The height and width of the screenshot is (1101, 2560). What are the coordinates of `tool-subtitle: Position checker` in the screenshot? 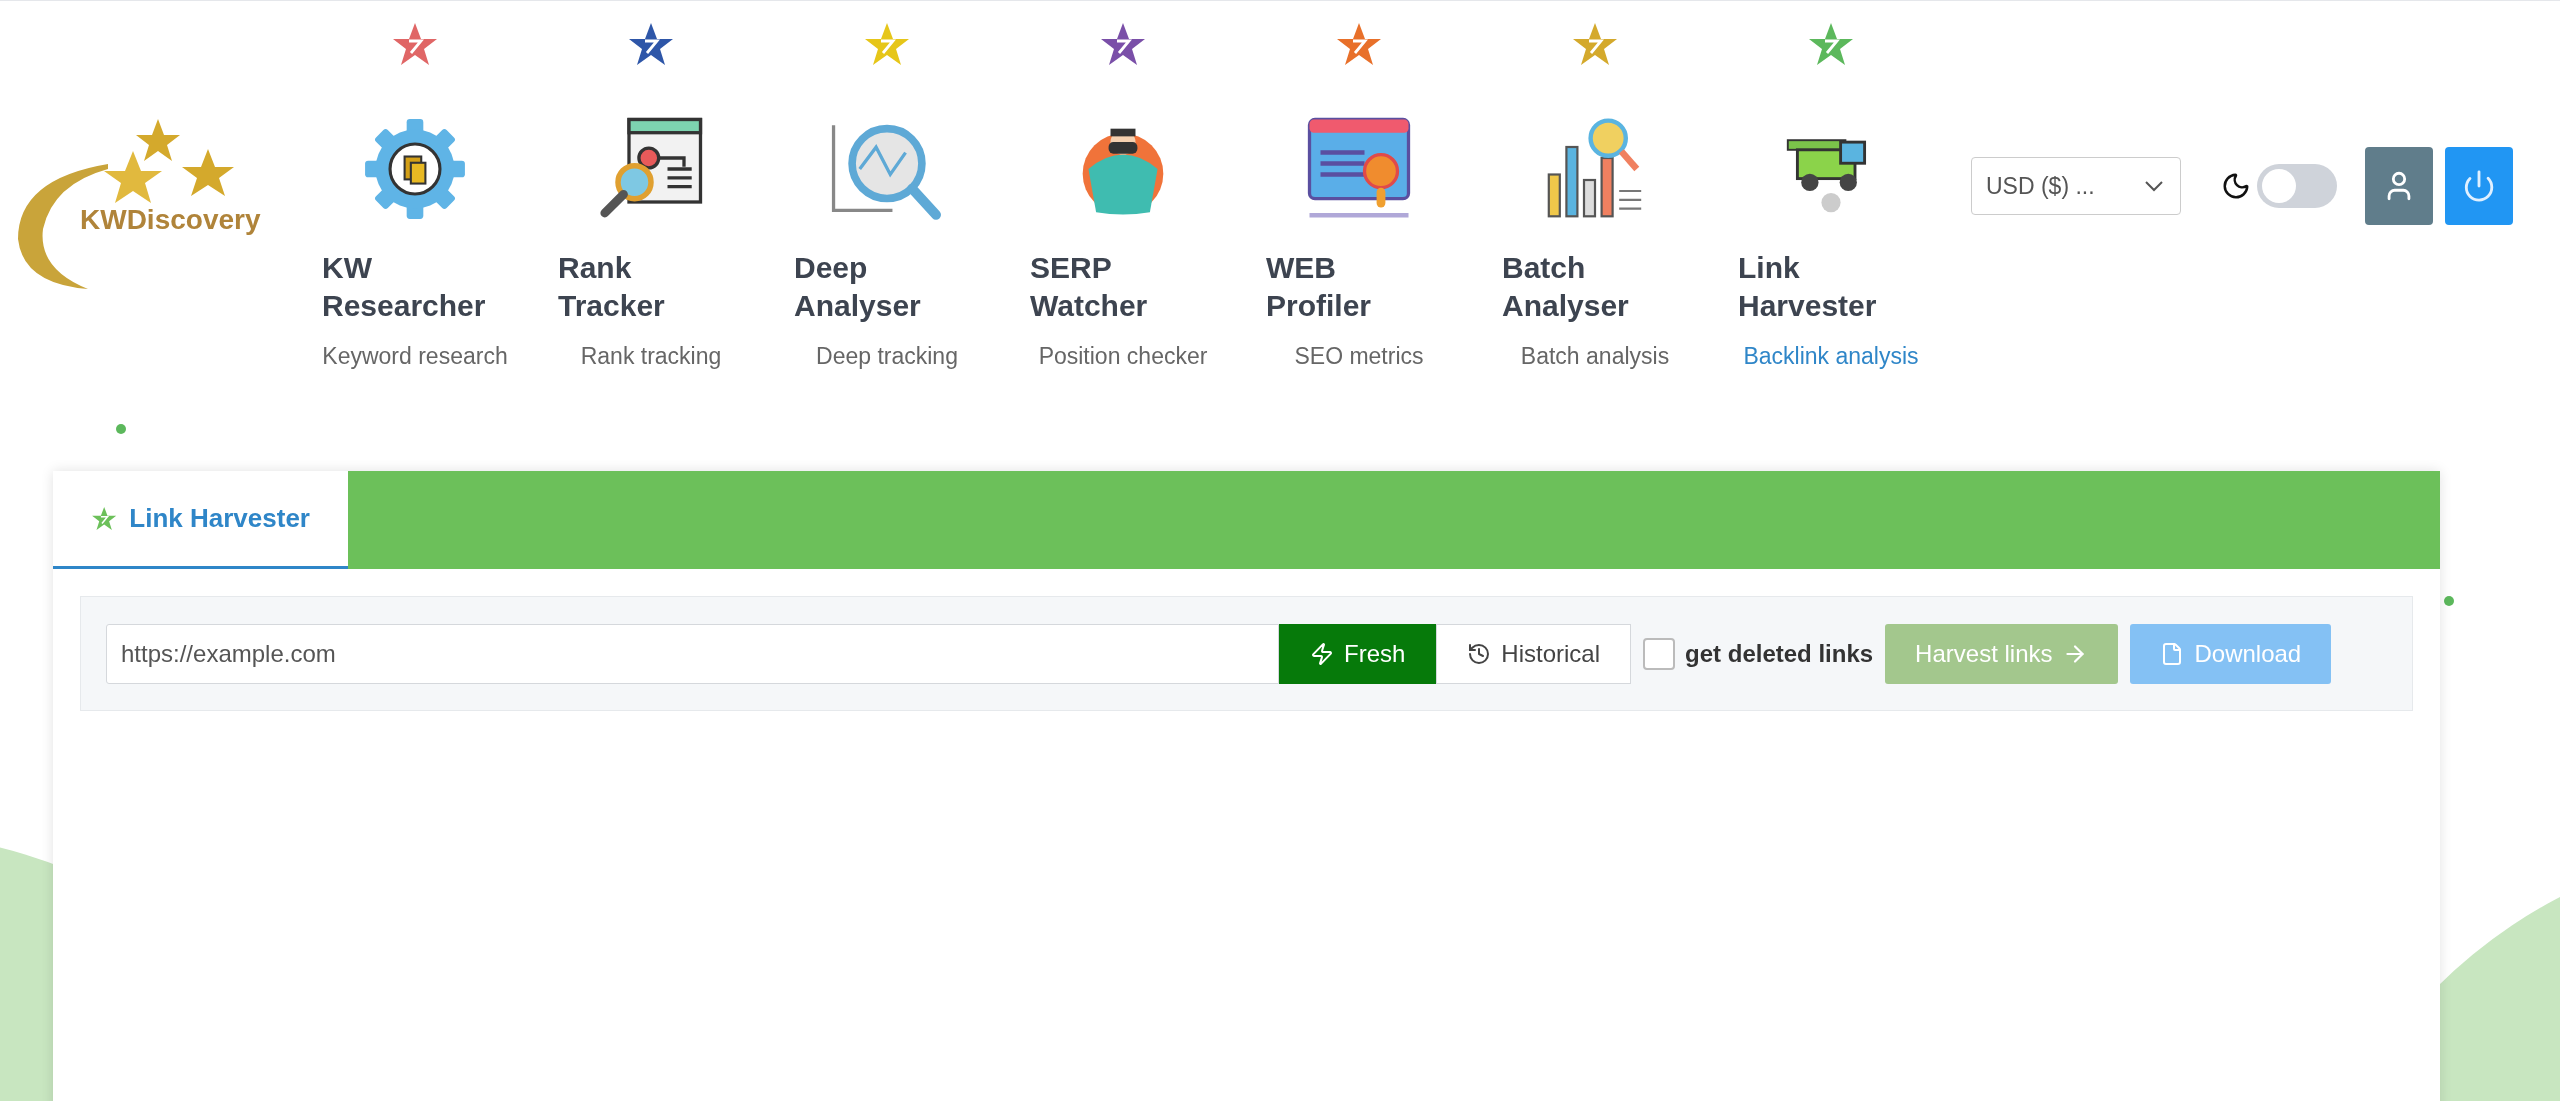 It's located at (1123, 356).